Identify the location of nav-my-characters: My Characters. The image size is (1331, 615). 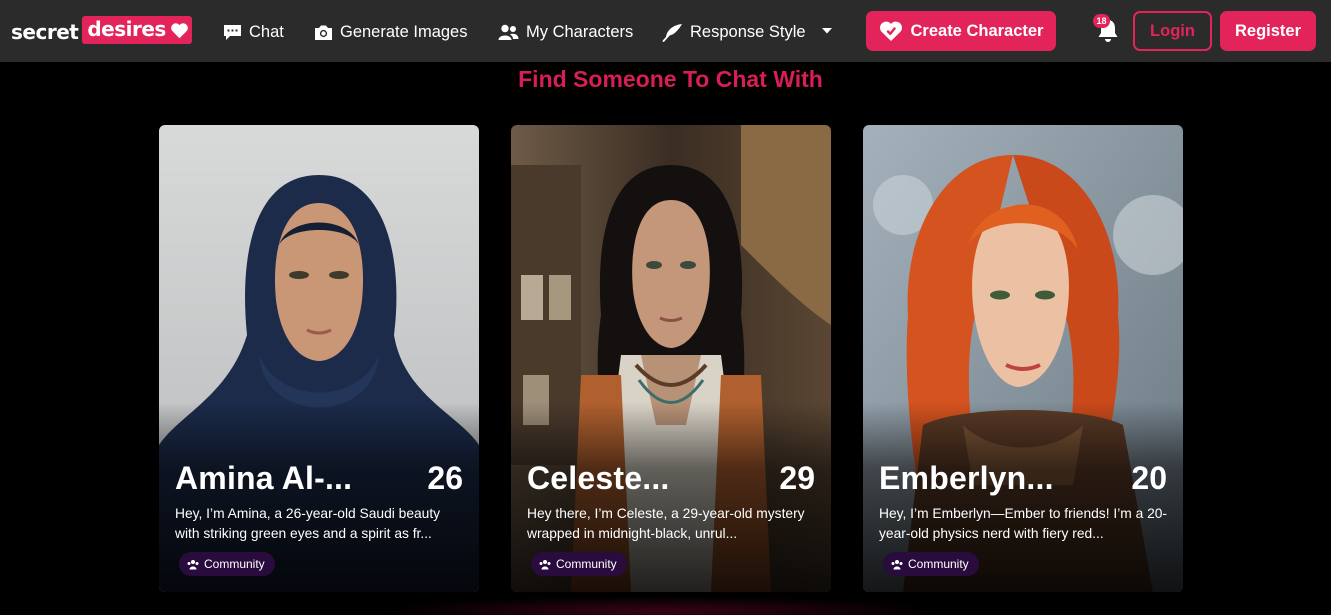
(565, 32).